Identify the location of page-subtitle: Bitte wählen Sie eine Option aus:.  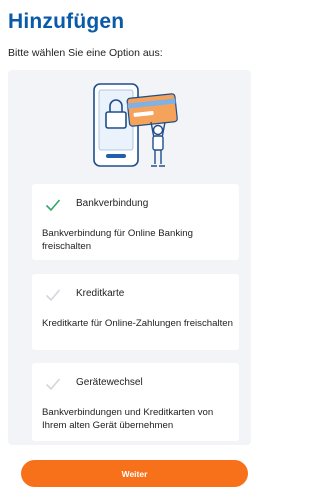
(85, 53).